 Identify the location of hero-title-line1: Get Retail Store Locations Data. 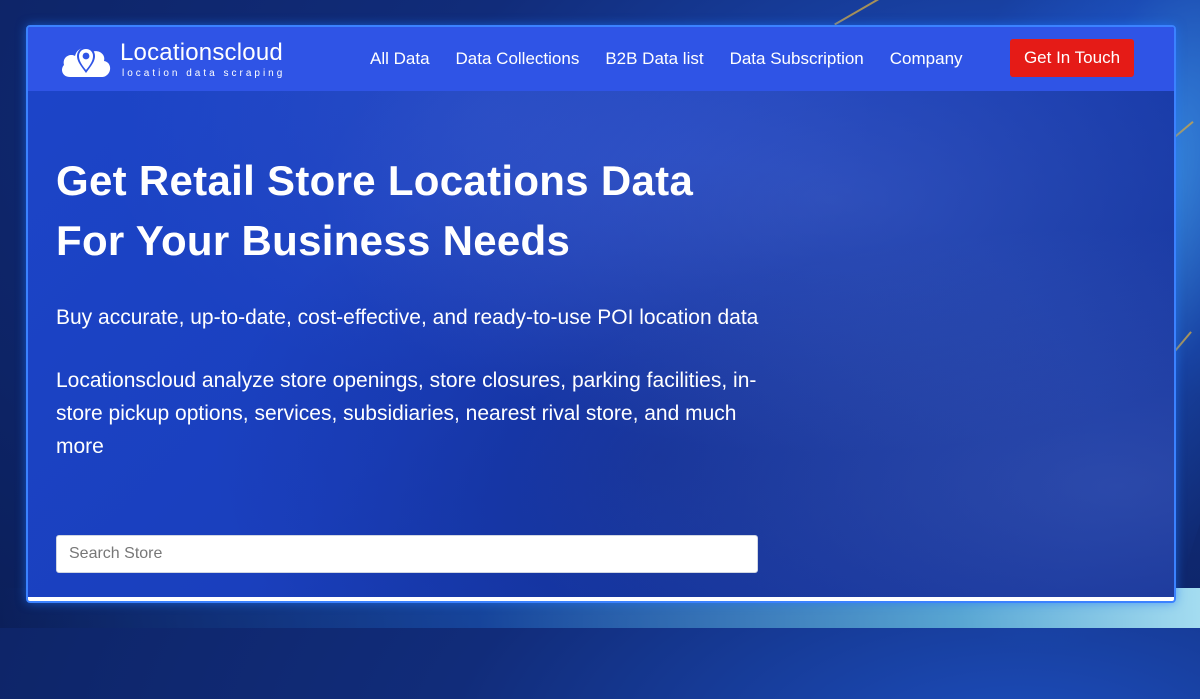
(375, 180).